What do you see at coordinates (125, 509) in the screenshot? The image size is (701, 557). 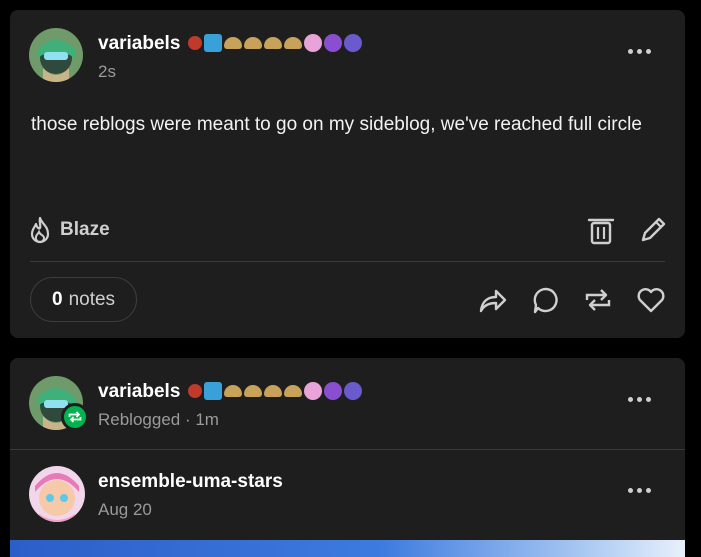 I see `original-date: Aug 20` at bounding box center [125, 509].